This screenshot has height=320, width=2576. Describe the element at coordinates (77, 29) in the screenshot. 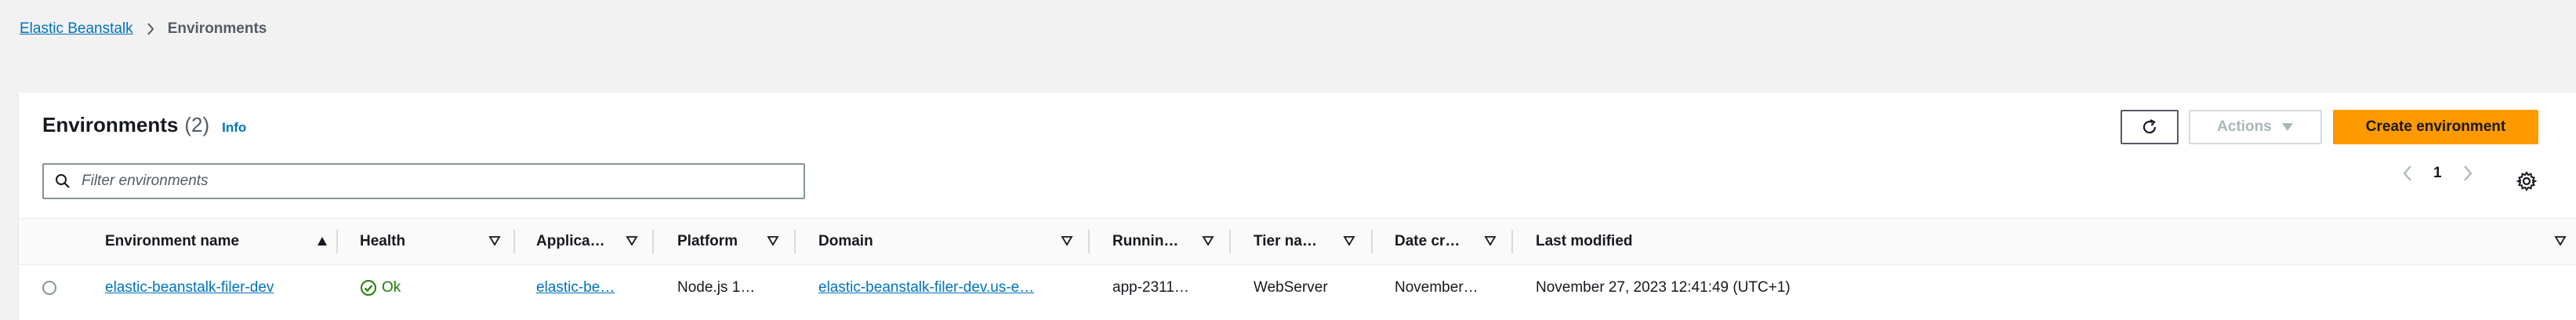

I see `breadcrumb-elastic-beanstalk-link: Elastic Beanstalk` at that location.